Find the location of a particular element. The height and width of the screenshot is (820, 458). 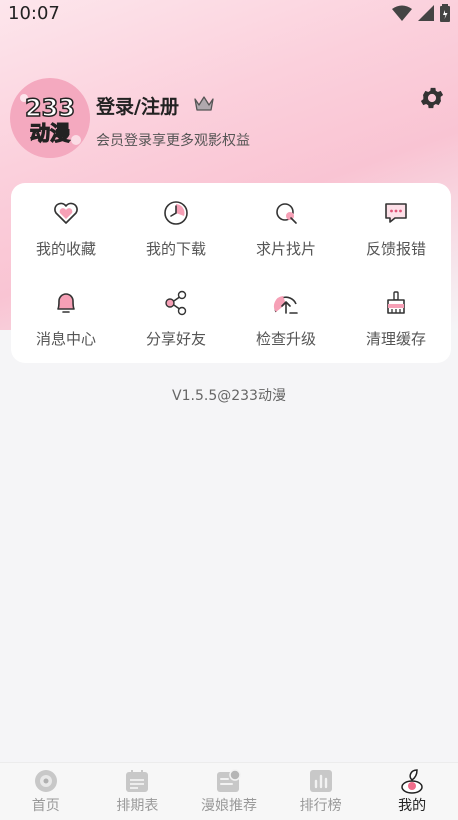

tab-label: 首页 is located at coordinates (45, 805).